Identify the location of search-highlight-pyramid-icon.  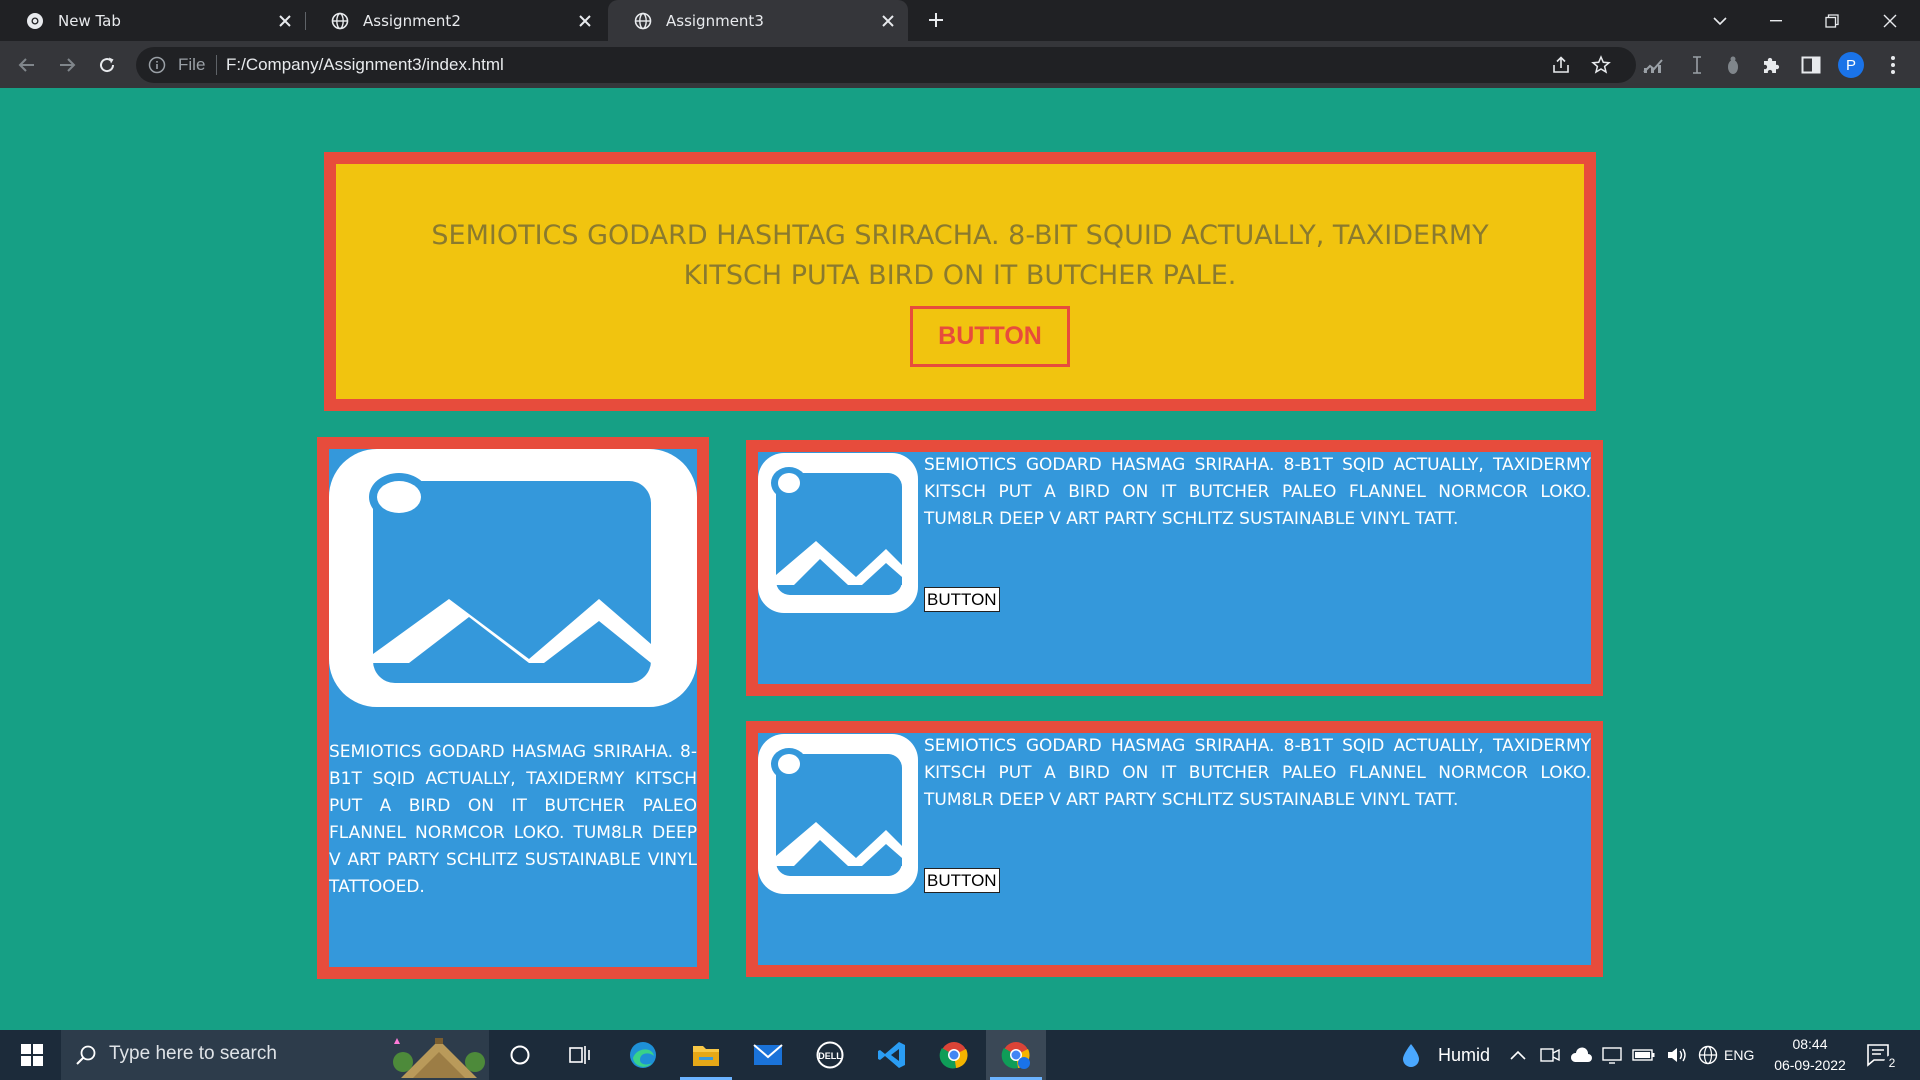
(439, 1055).